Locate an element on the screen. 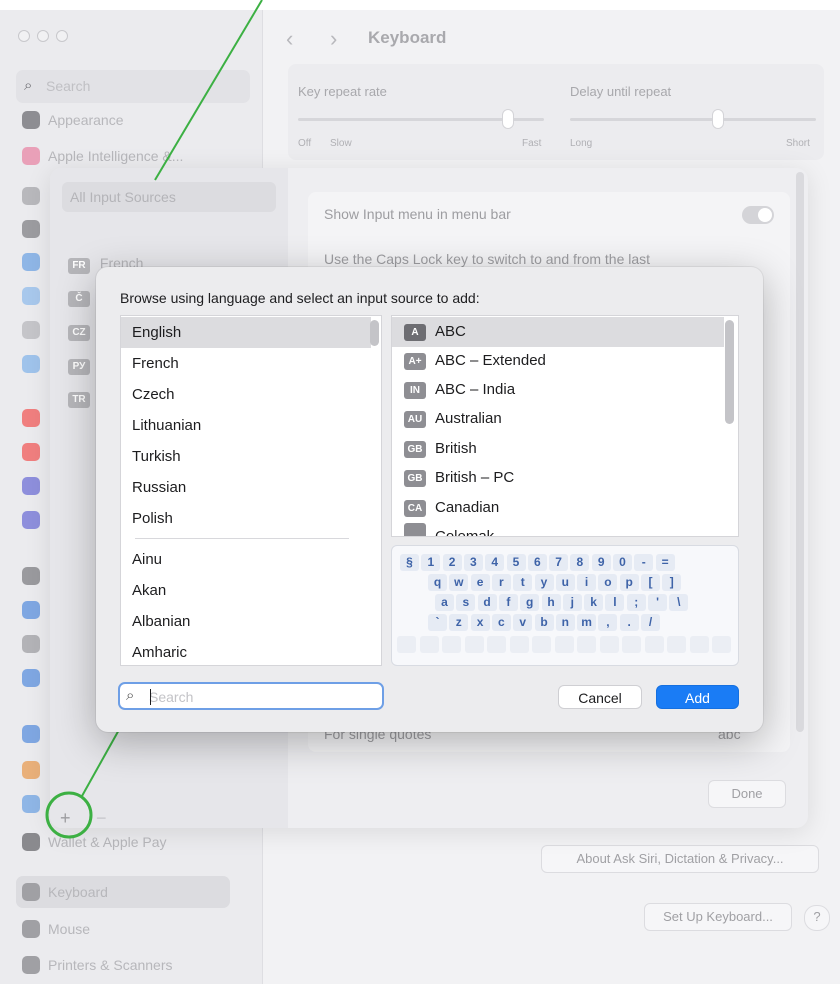 The height and width of the screenshot is (984, 840). help-button: ? is located at coordinates (817, 918).